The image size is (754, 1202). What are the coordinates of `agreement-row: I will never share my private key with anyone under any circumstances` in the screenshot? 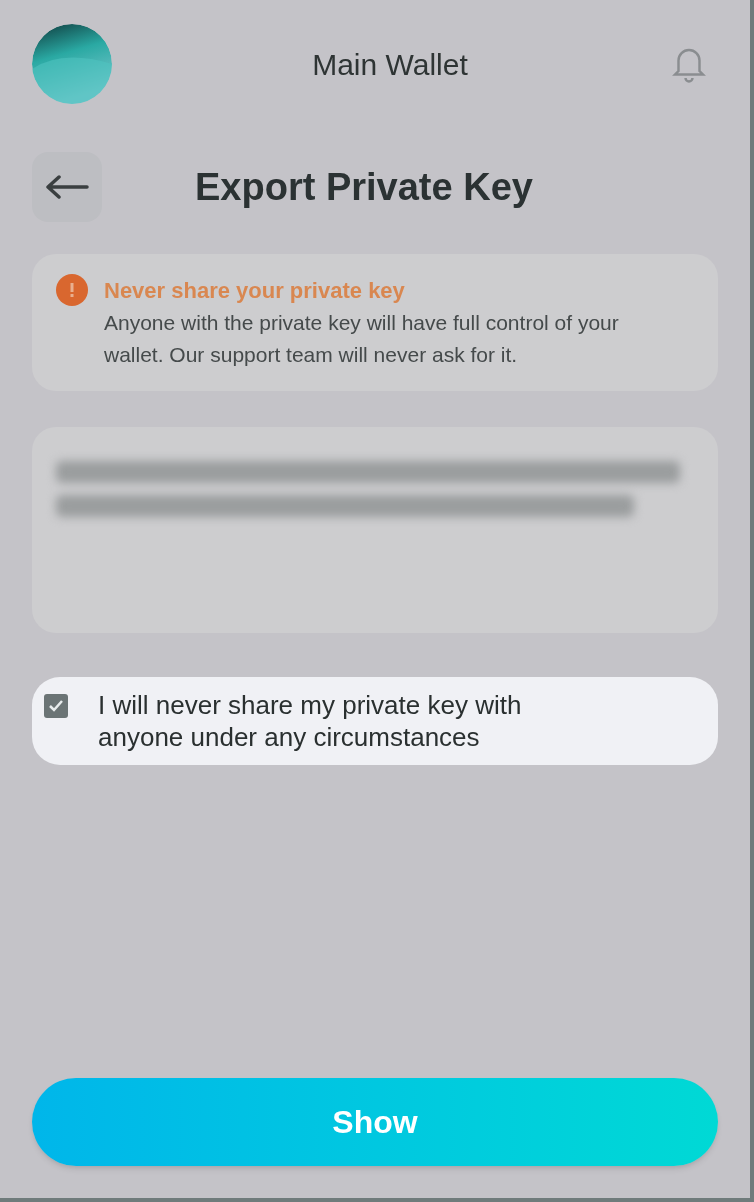 It's located at (375, 721).